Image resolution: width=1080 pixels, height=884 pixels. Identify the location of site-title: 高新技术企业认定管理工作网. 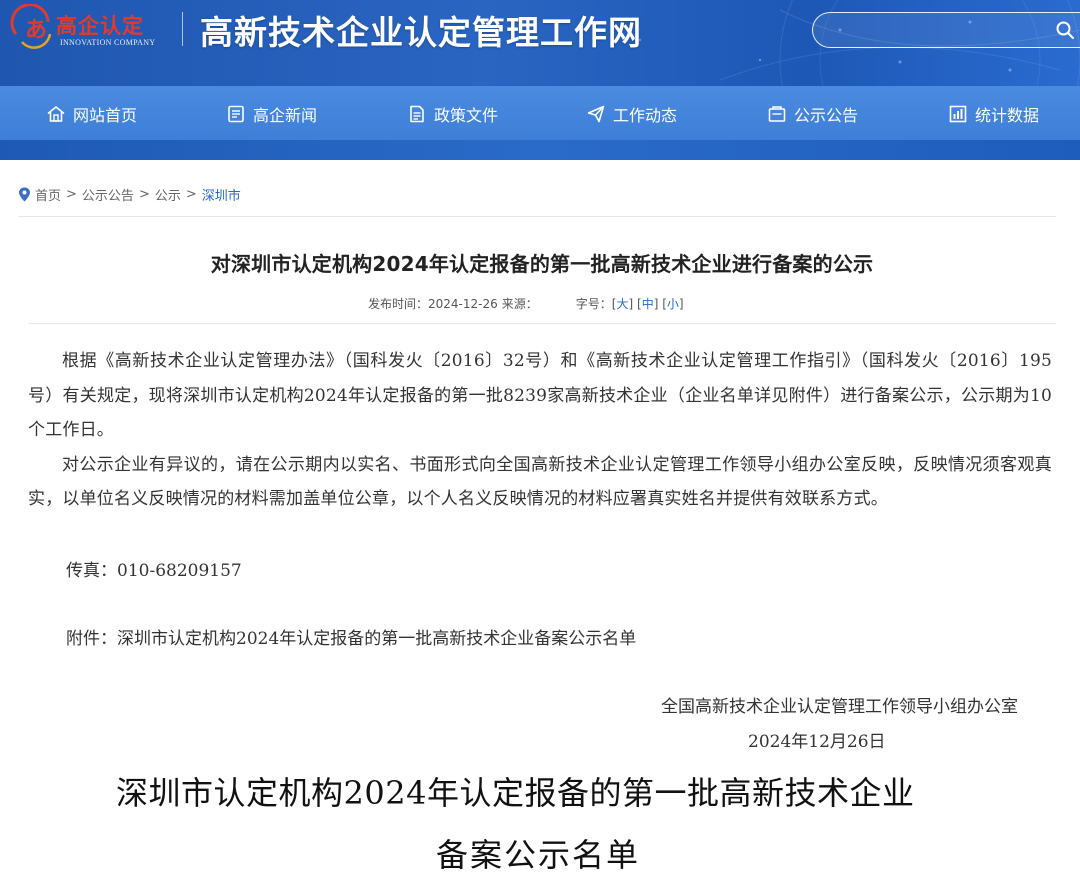
(421, 32).